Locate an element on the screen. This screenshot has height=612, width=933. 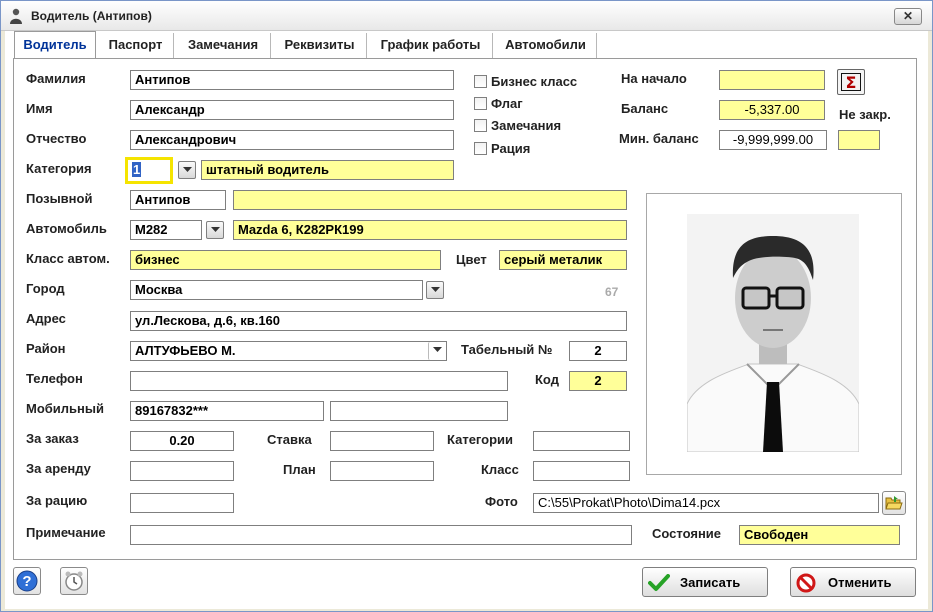
cancel-button: Отменить is located at coordinates (853, 582).